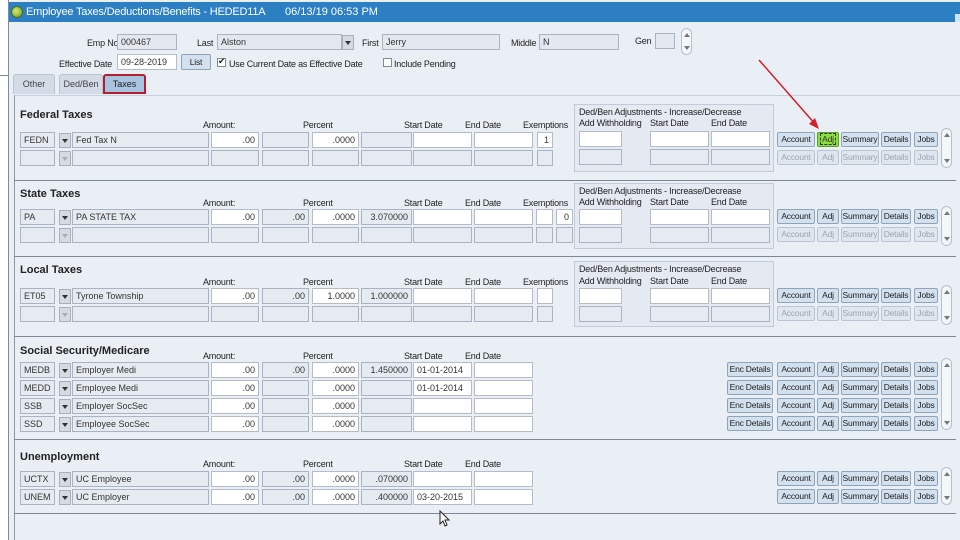 The height and width of the screenshot is (540, 960). What do you see at coordinates (221, 61) in the screenshot?
I see `use-current-date-checkbox` at bounding box center [221, 61].